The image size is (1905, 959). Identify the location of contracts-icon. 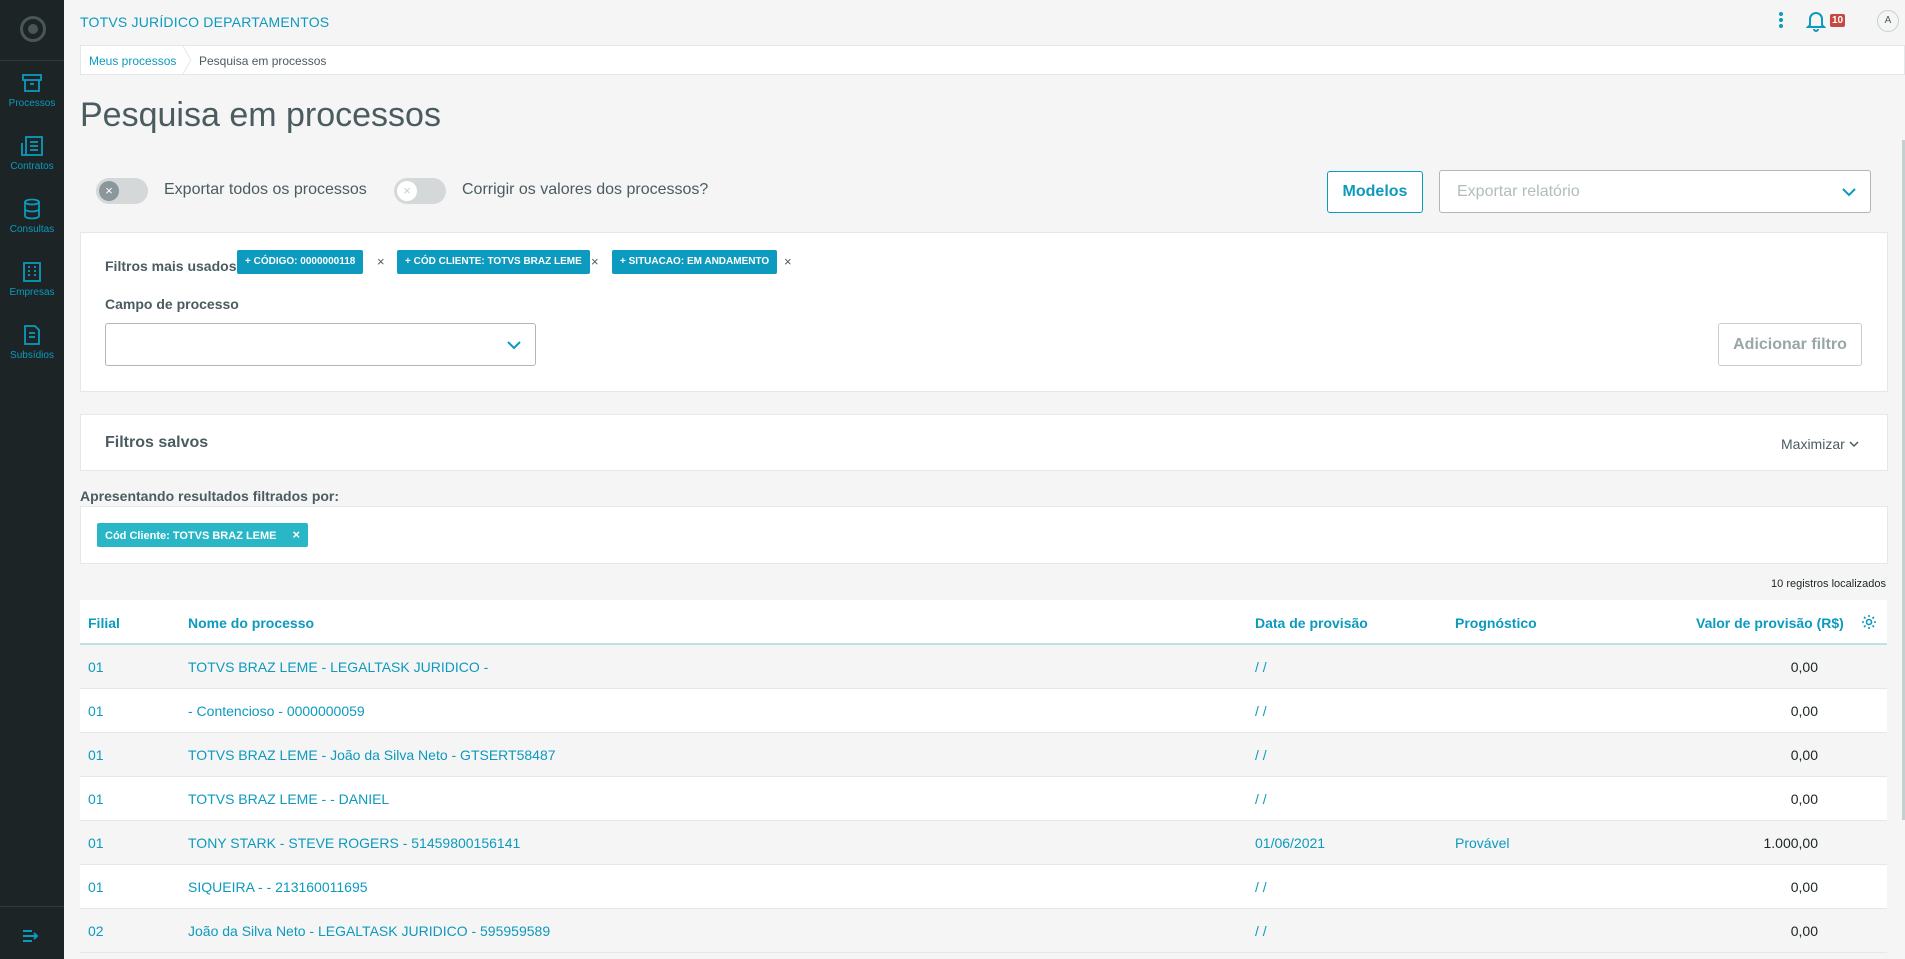
(32, 146).